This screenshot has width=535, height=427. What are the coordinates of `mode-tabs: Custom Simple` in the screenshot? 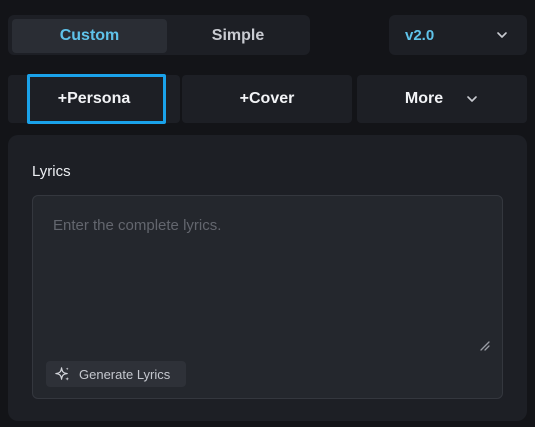 It's located at (159, 35).